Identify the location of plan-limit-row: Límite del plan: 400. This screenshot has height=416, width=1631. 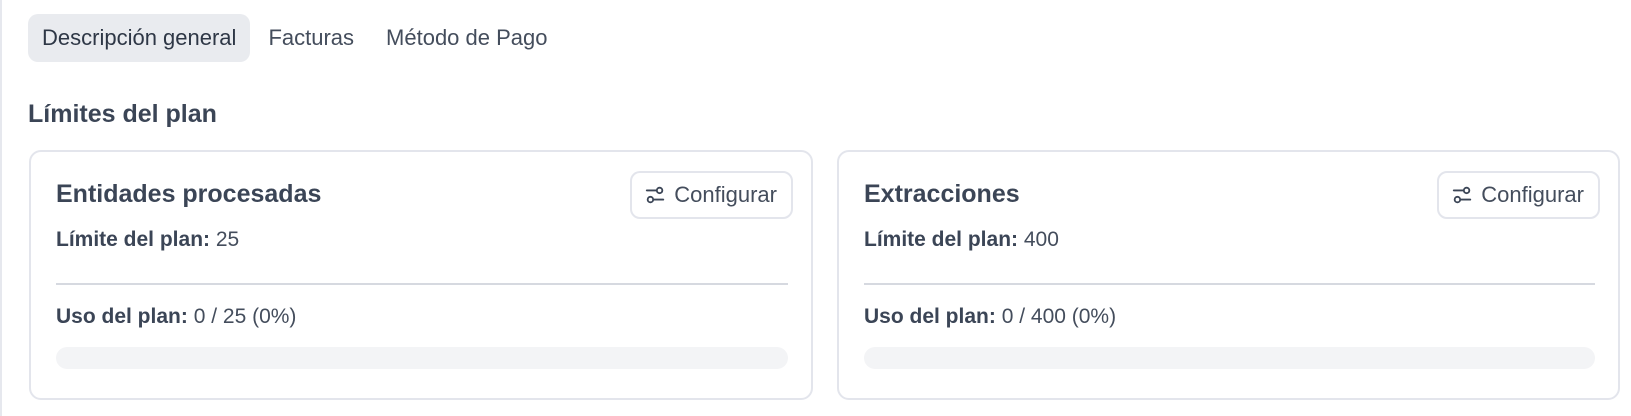
(961, 240).